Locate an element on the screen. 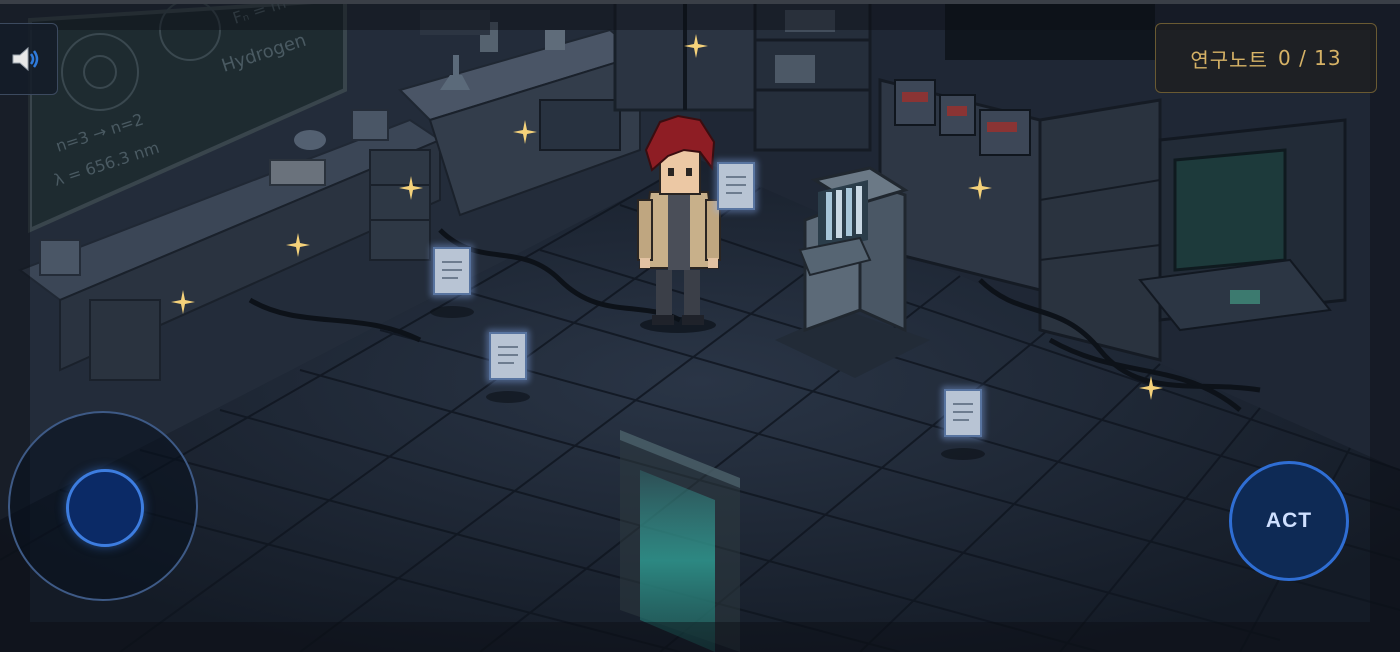 The image size is (1400, 652). research-notes-counter: 연구노트 0 / 13 is located at coordinates (1266, 58).